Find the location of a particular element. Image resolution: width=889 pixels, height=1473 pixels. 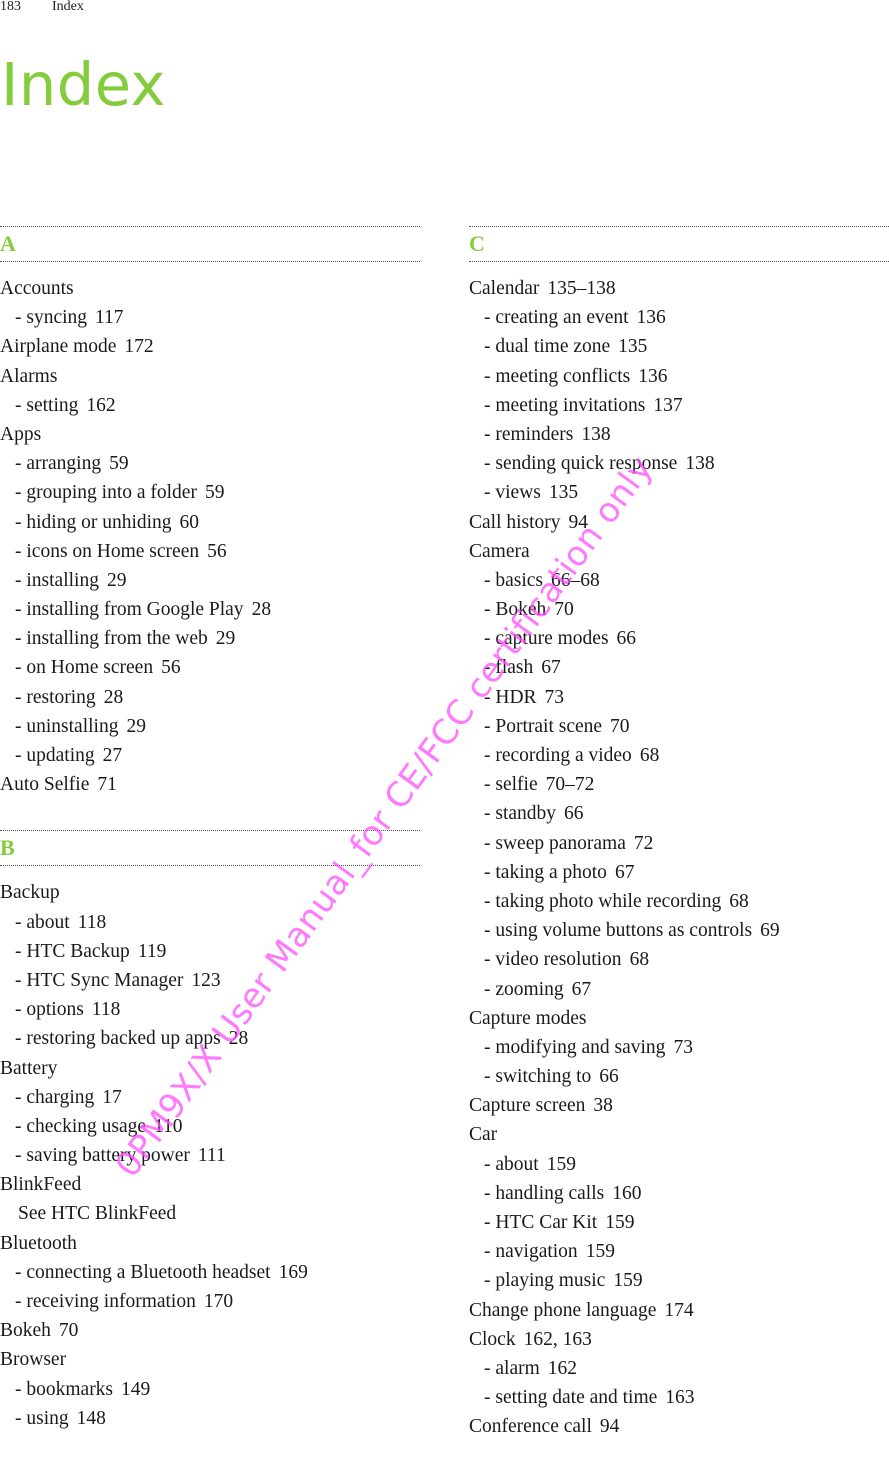

entry-term: - capture modes is located at coordinates (546, 639).